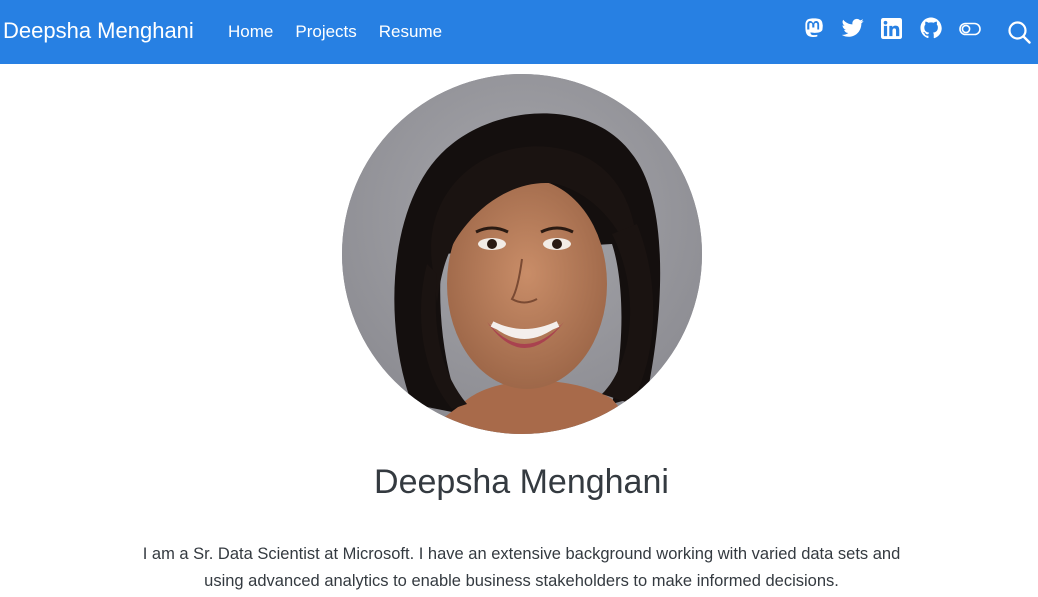 The width and height of the screenshot is (1038, 597). What do you see at coordinates (521, 482) in the screenshot?
I see `profile-name: Deepsha Menghani` at bounding box center [521, 482].